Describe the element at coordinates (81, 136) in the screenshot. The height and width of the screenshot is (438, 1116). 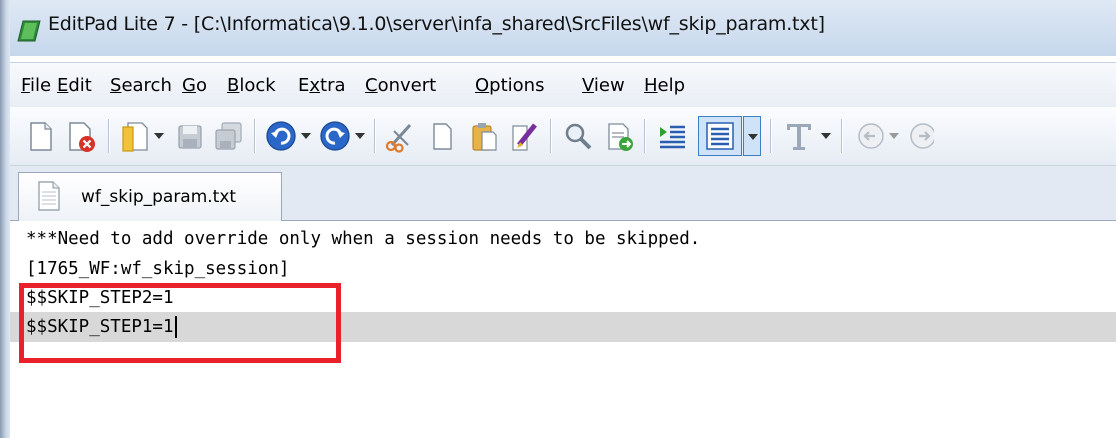
I see `close-file-icon` at that location.